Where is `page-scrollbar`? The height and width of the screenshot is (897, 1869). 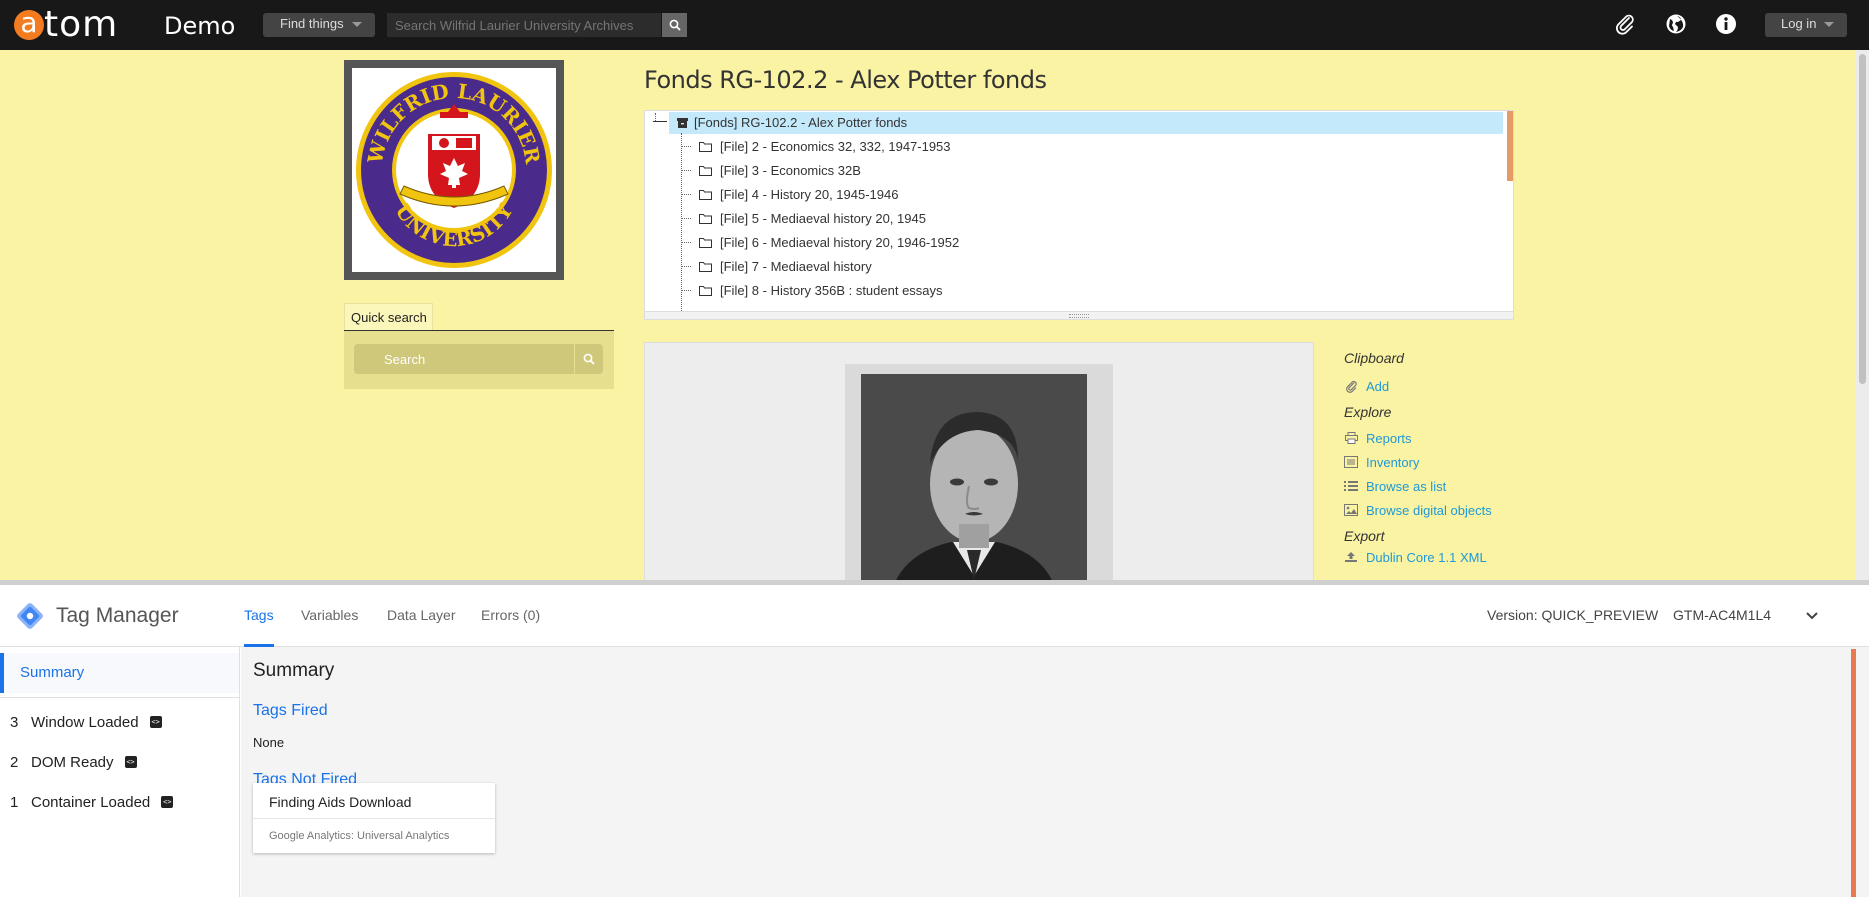 page-scrollbar is located at coordinates (1862, 315).